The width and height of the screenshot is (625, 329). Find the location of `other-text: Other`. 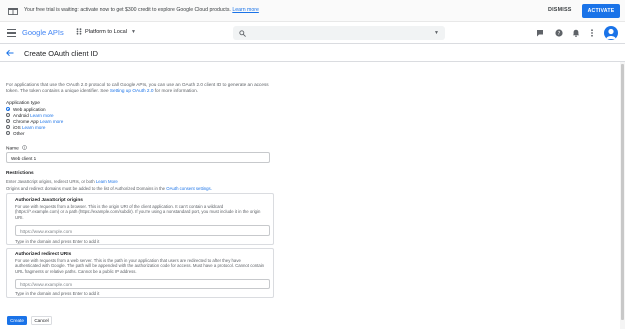

other-text: Other is located at coordinates (19, 133).